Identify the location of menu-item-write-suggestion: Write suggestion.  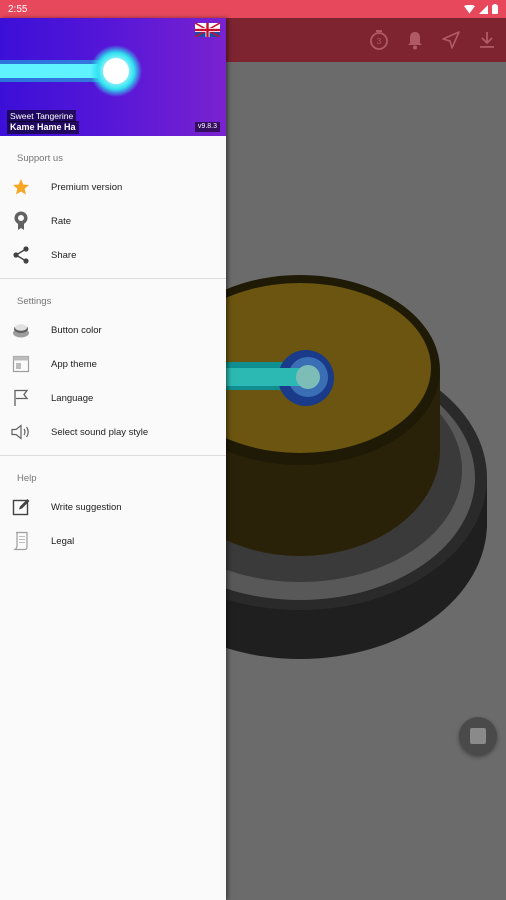
(113, 507).